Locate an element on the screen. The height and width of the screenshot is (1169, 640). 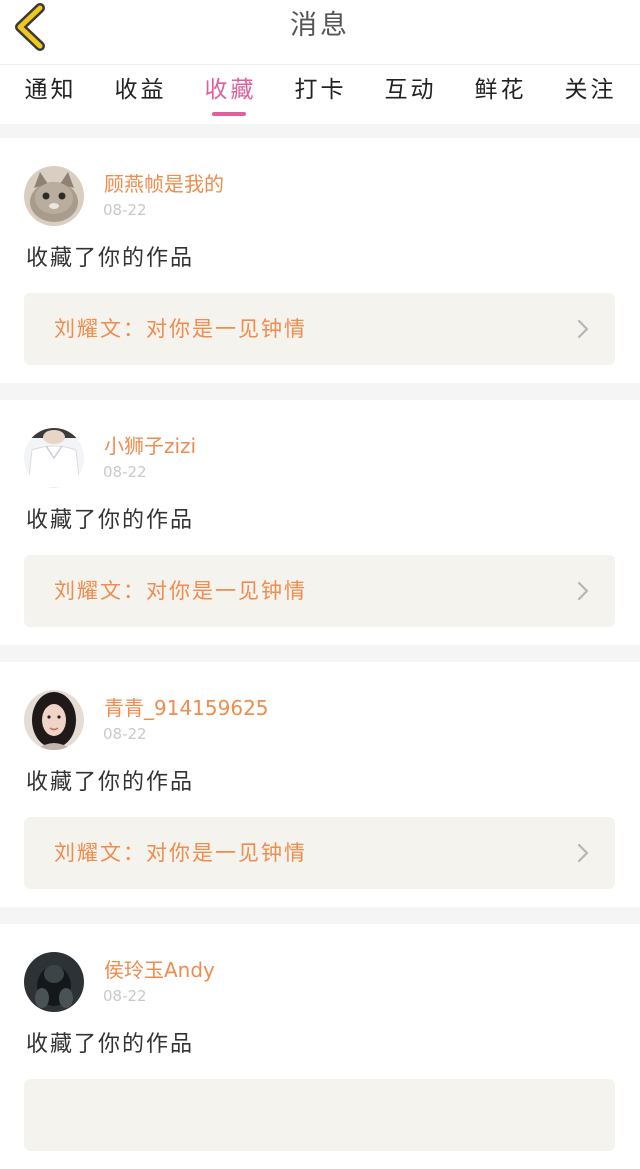
tab-flowers: 鲜花 is located at coordinates (499, 95).